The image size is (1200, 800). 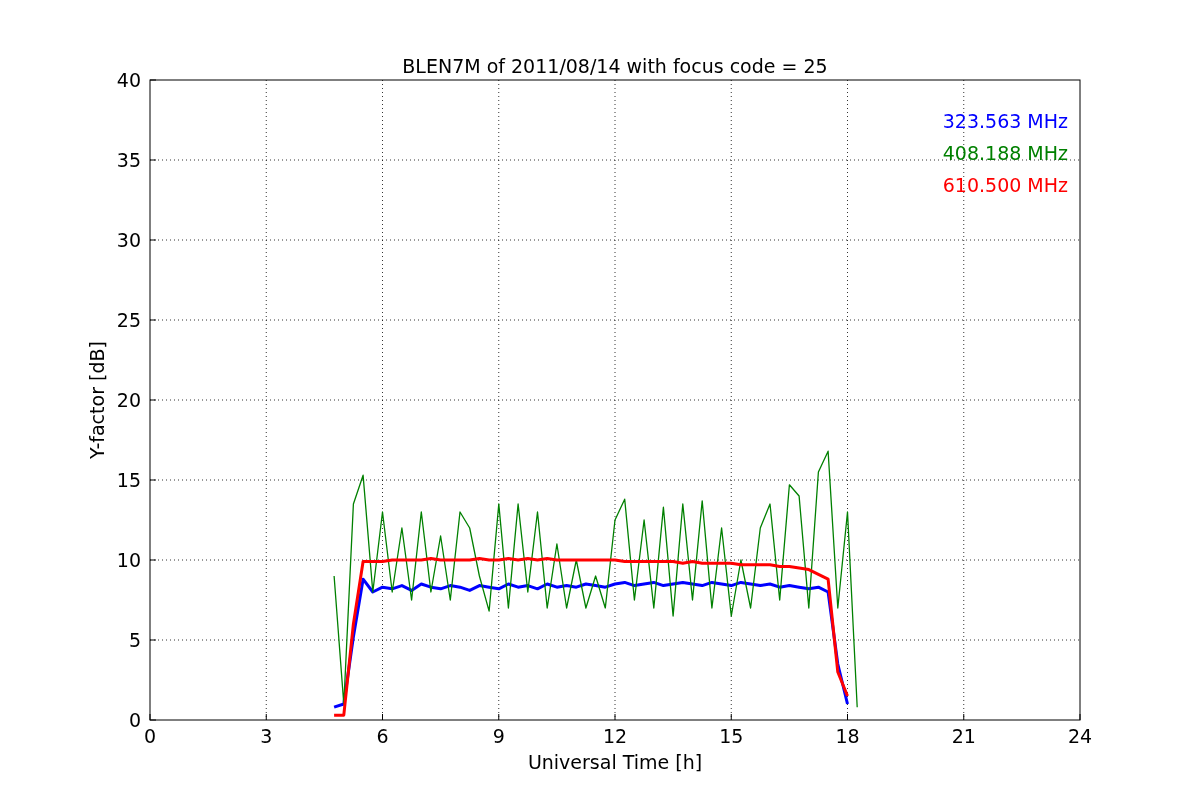 I want to click on tick-label: 10, so click(x=128, y=560).